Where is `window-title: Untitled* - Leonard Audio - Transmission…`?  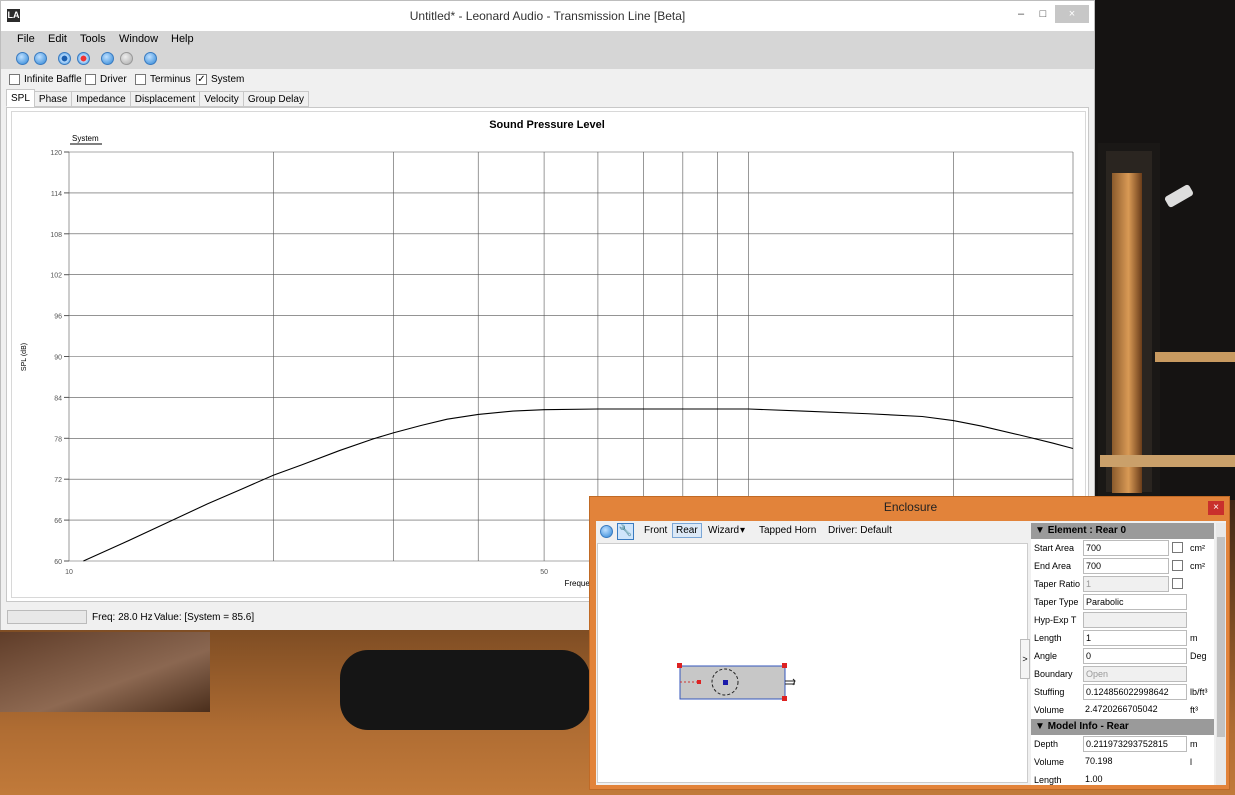 window-title: Untitled* - Leonard Audio - Transmission… is located at coordinates (547, 16).